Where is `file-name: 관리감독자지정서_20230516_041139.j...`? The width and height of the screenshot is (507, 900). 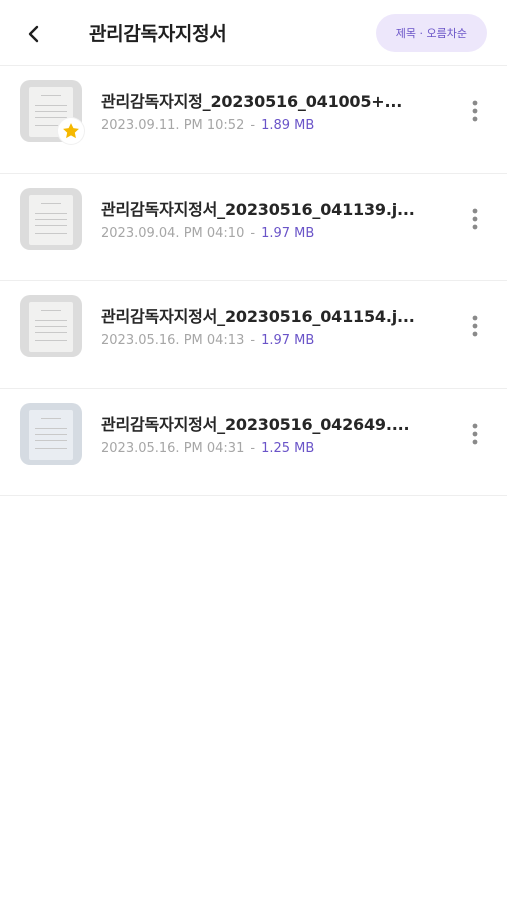 file-name: 관리감독자지정서_20230516_041139.j... is located at coordinates (258, 209).